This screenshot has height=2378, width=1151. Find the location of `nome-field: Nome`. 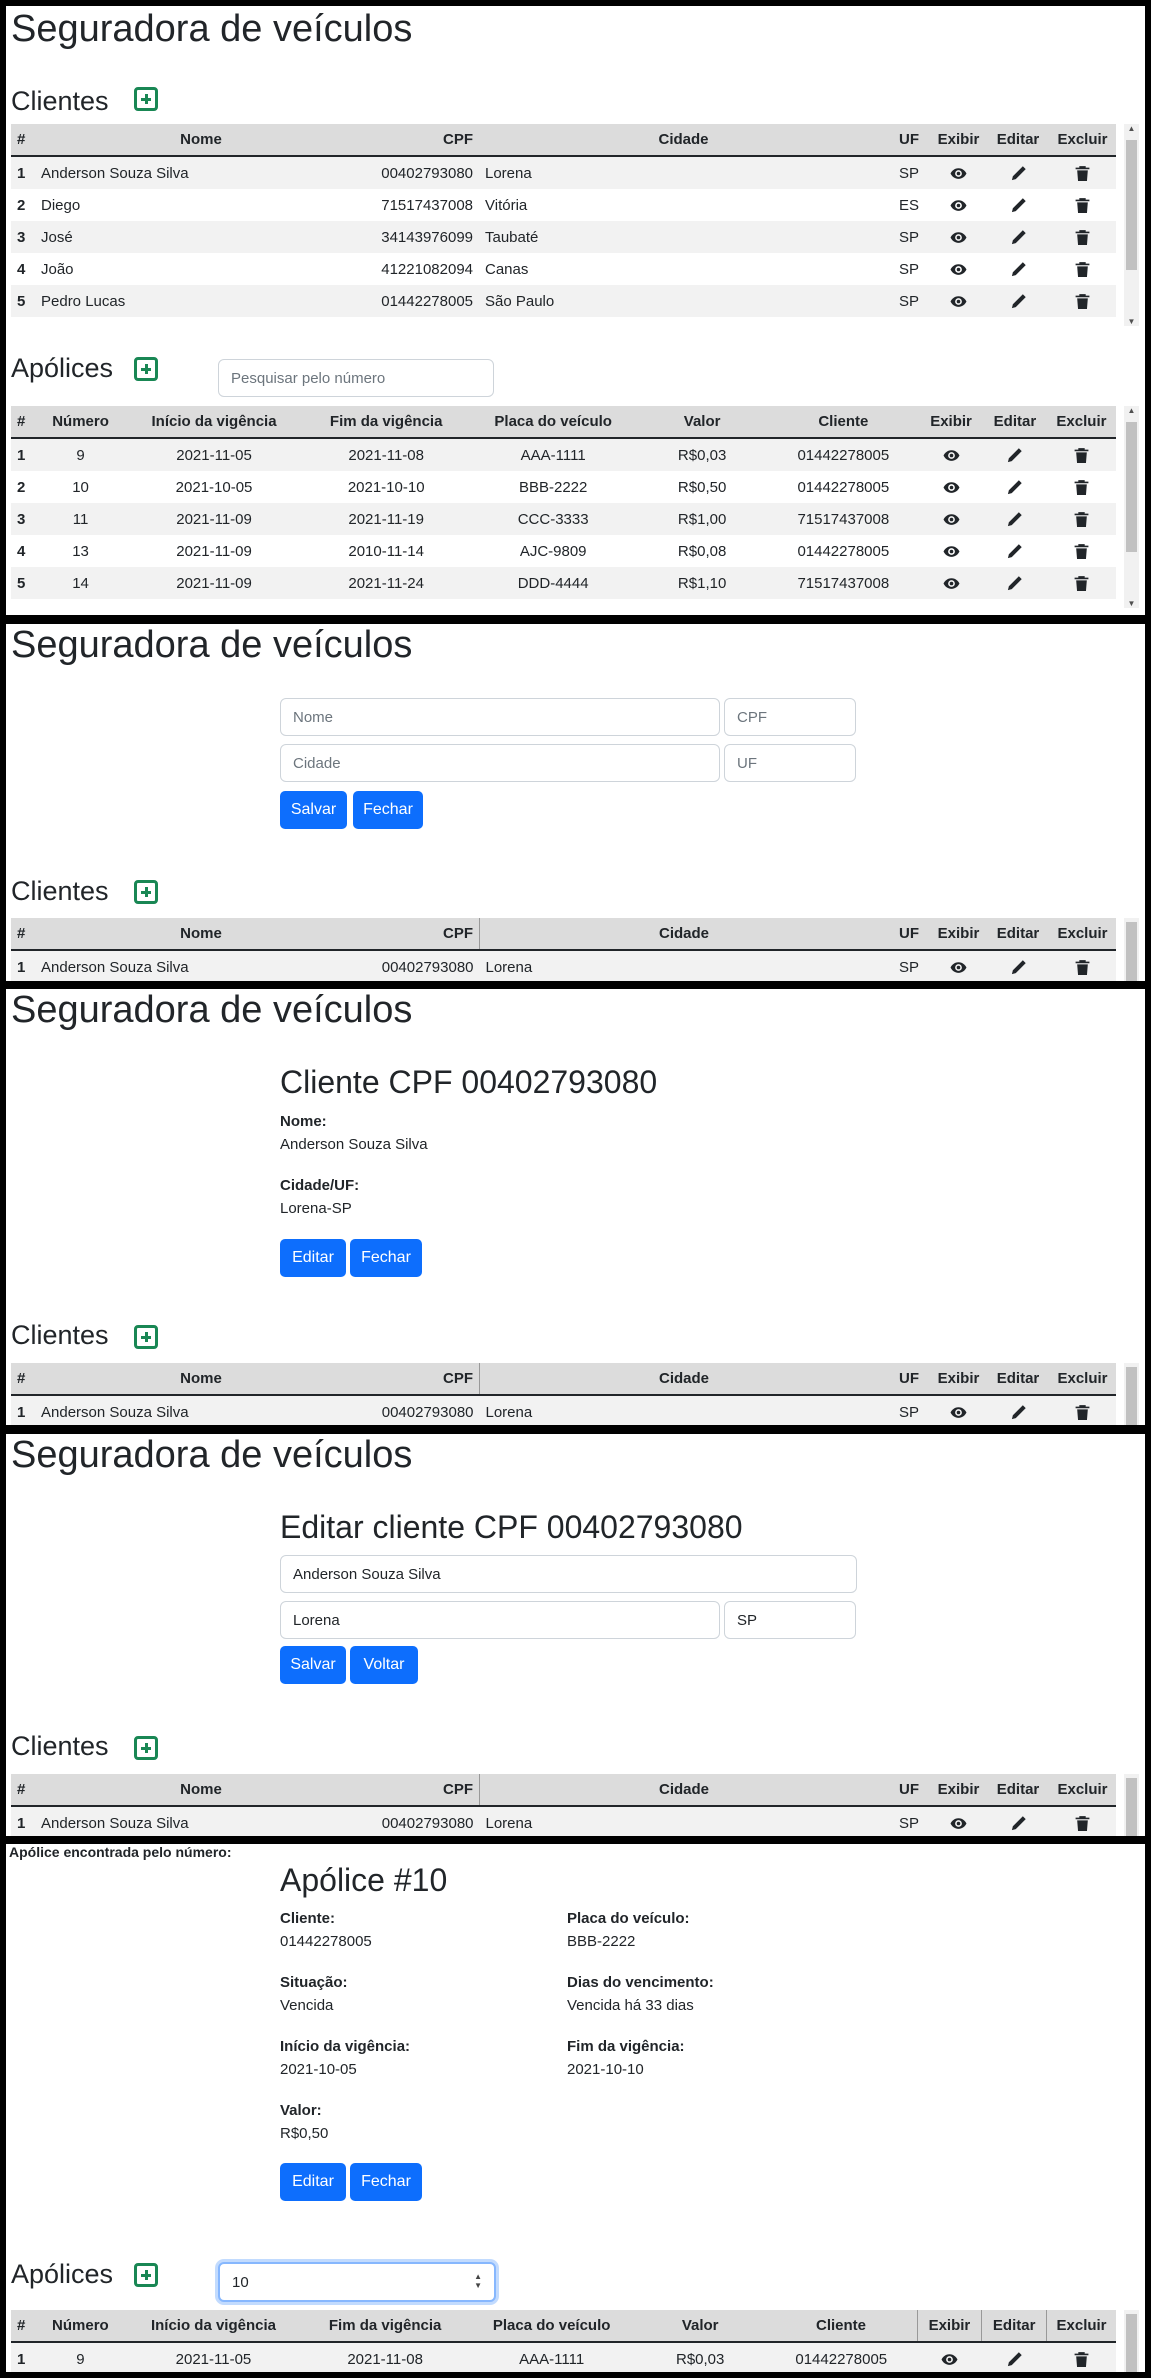

nome-field: Nome is located at coordinates (500, 717).